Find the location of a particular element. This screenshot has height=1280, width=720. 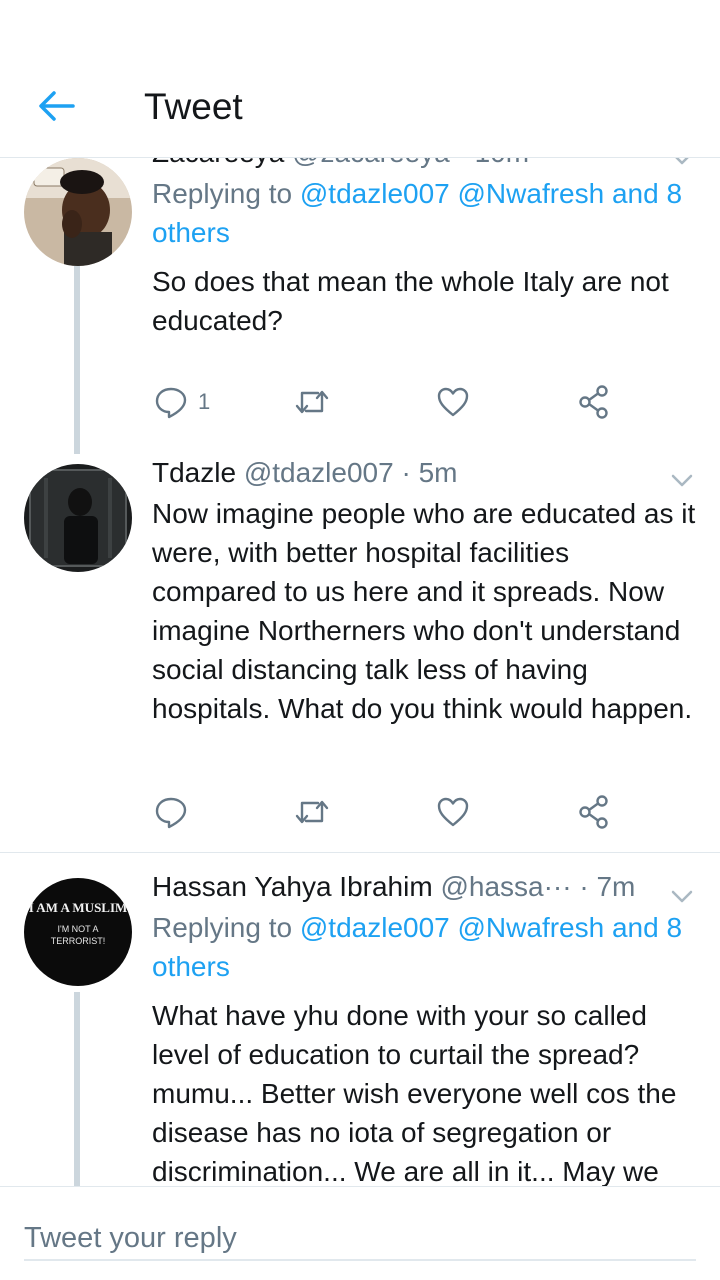

back-button is located at coordinates (56, 106).